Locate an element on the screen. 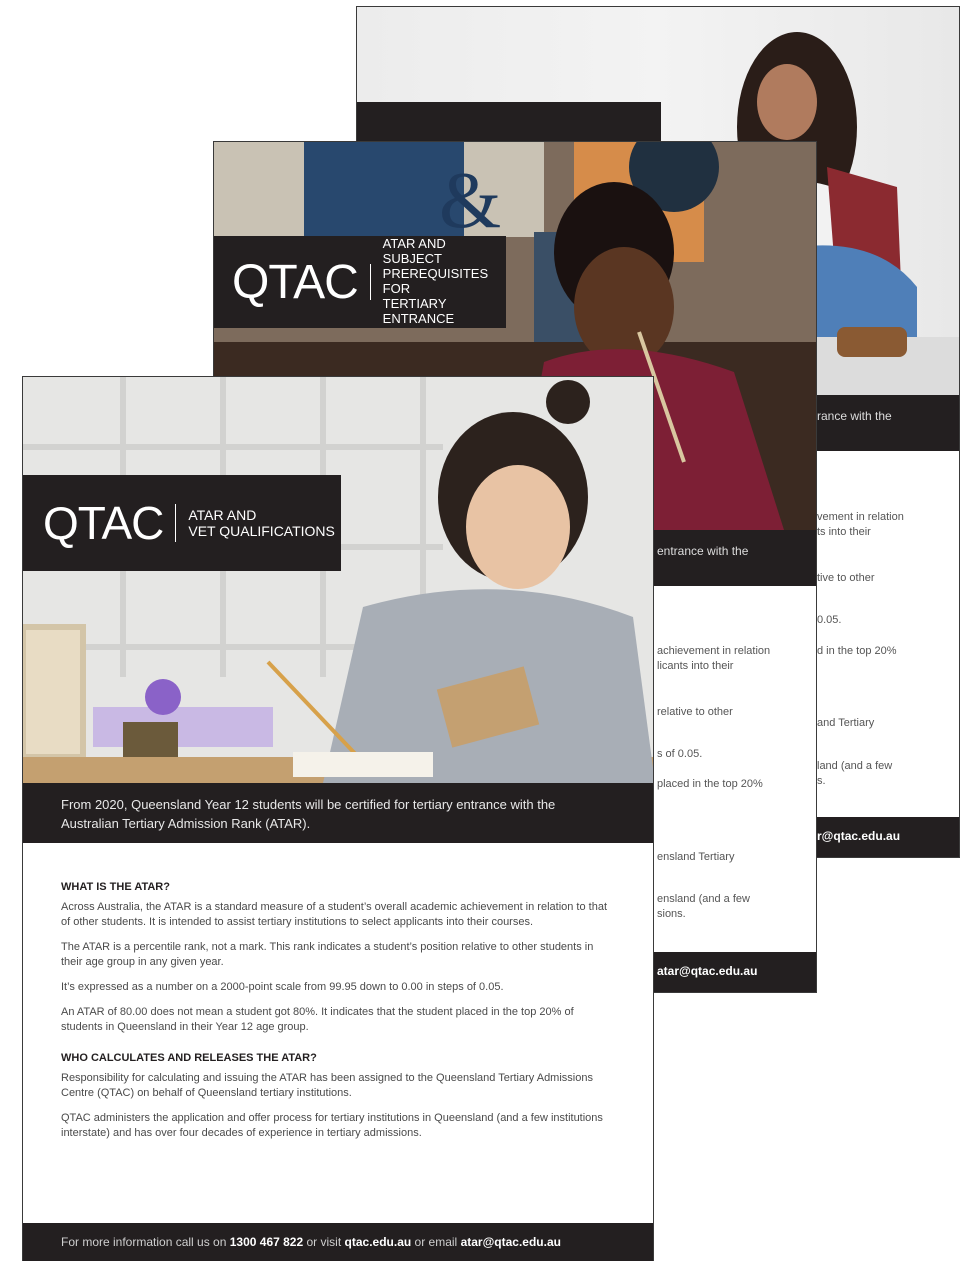  back-fragment: ts into their is located at coordinates (844, 532).